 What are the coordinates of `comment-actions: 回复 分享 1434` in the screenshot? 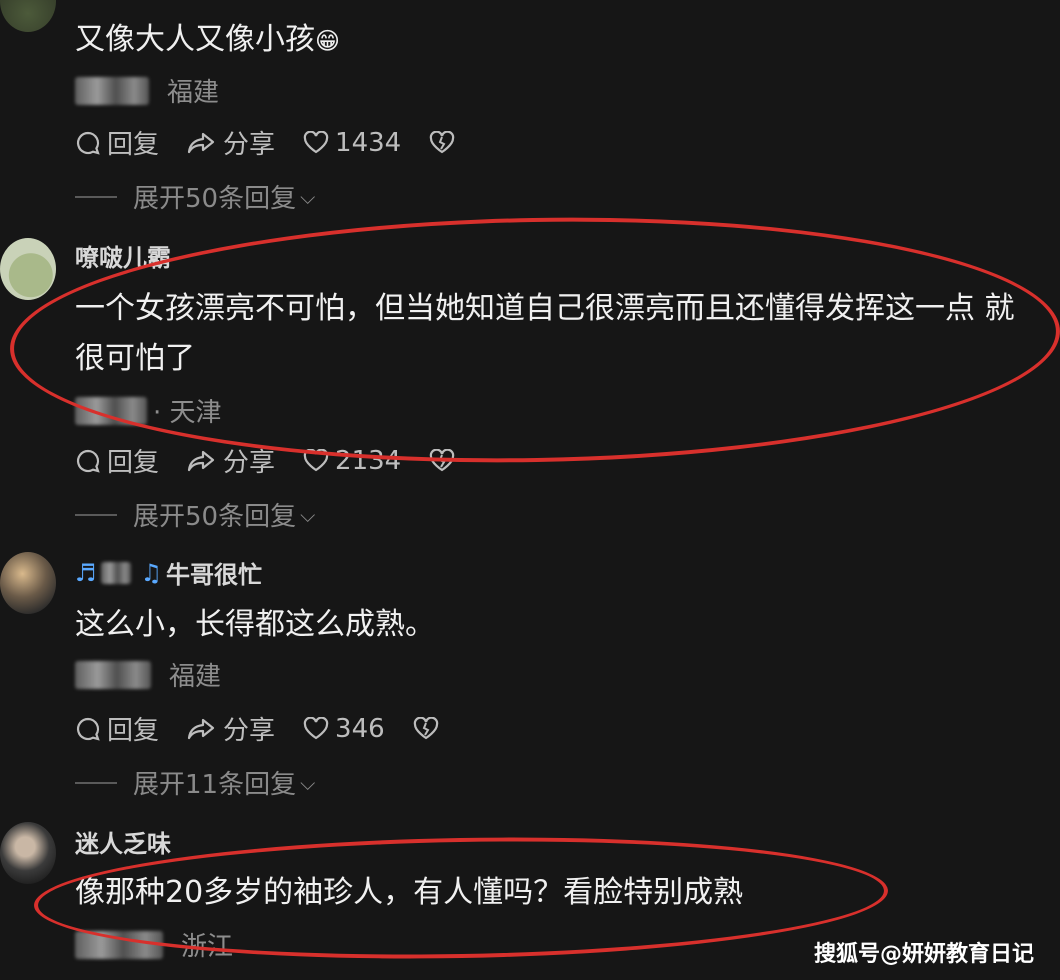 It's located at (282, 142).